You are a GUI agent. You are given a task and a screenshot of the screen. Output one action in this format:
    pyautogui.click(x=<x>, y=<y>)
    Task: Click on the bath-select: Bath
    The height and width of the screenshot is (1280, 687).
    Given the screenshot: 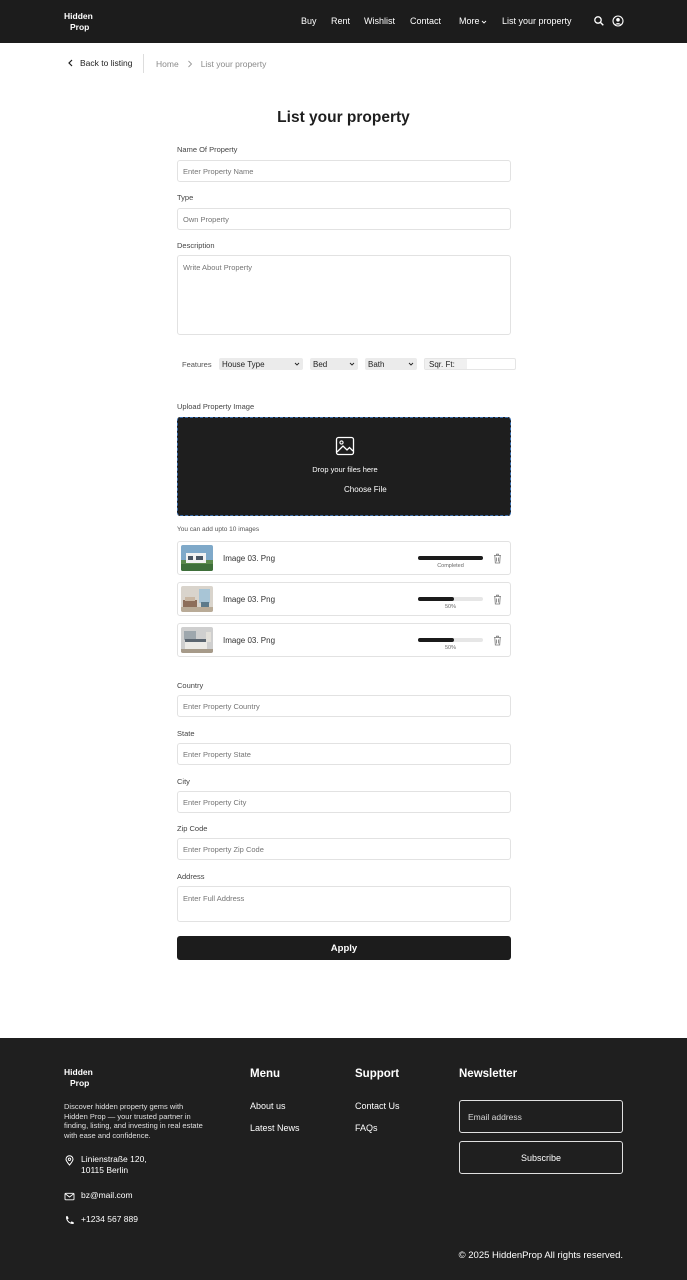 What is the action you would take?
    pyautogui.click(x=391, y=364)
    